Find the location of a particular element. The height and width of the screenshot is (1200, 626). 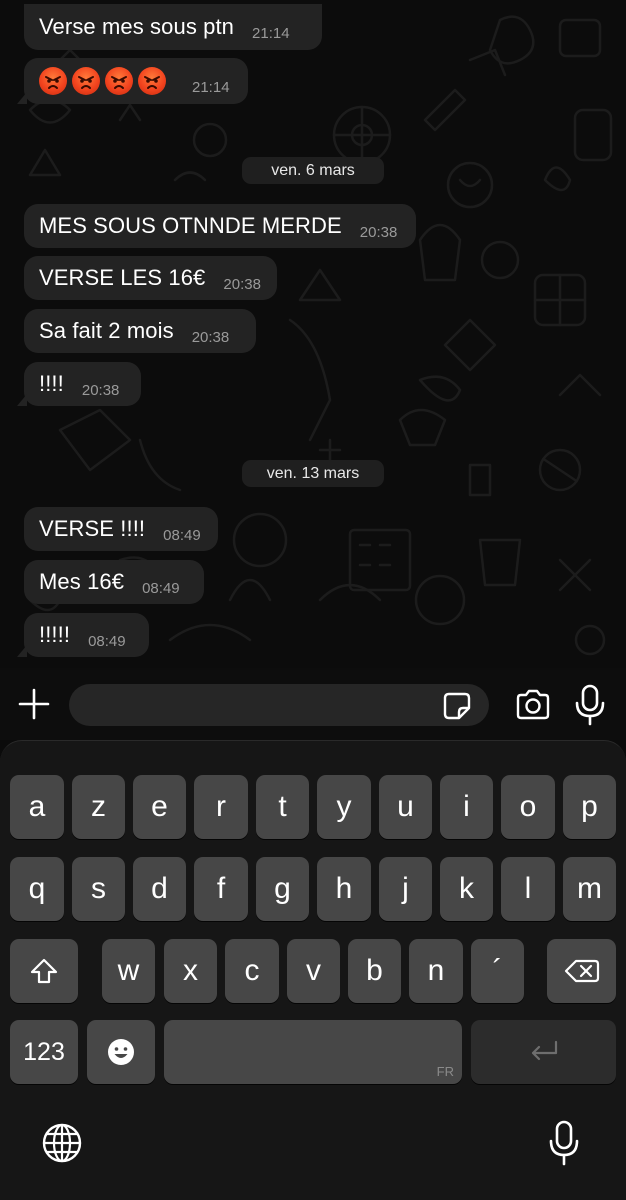

message-bubble: Mes 16€ 08:49 is located at coordinates (114, 582).